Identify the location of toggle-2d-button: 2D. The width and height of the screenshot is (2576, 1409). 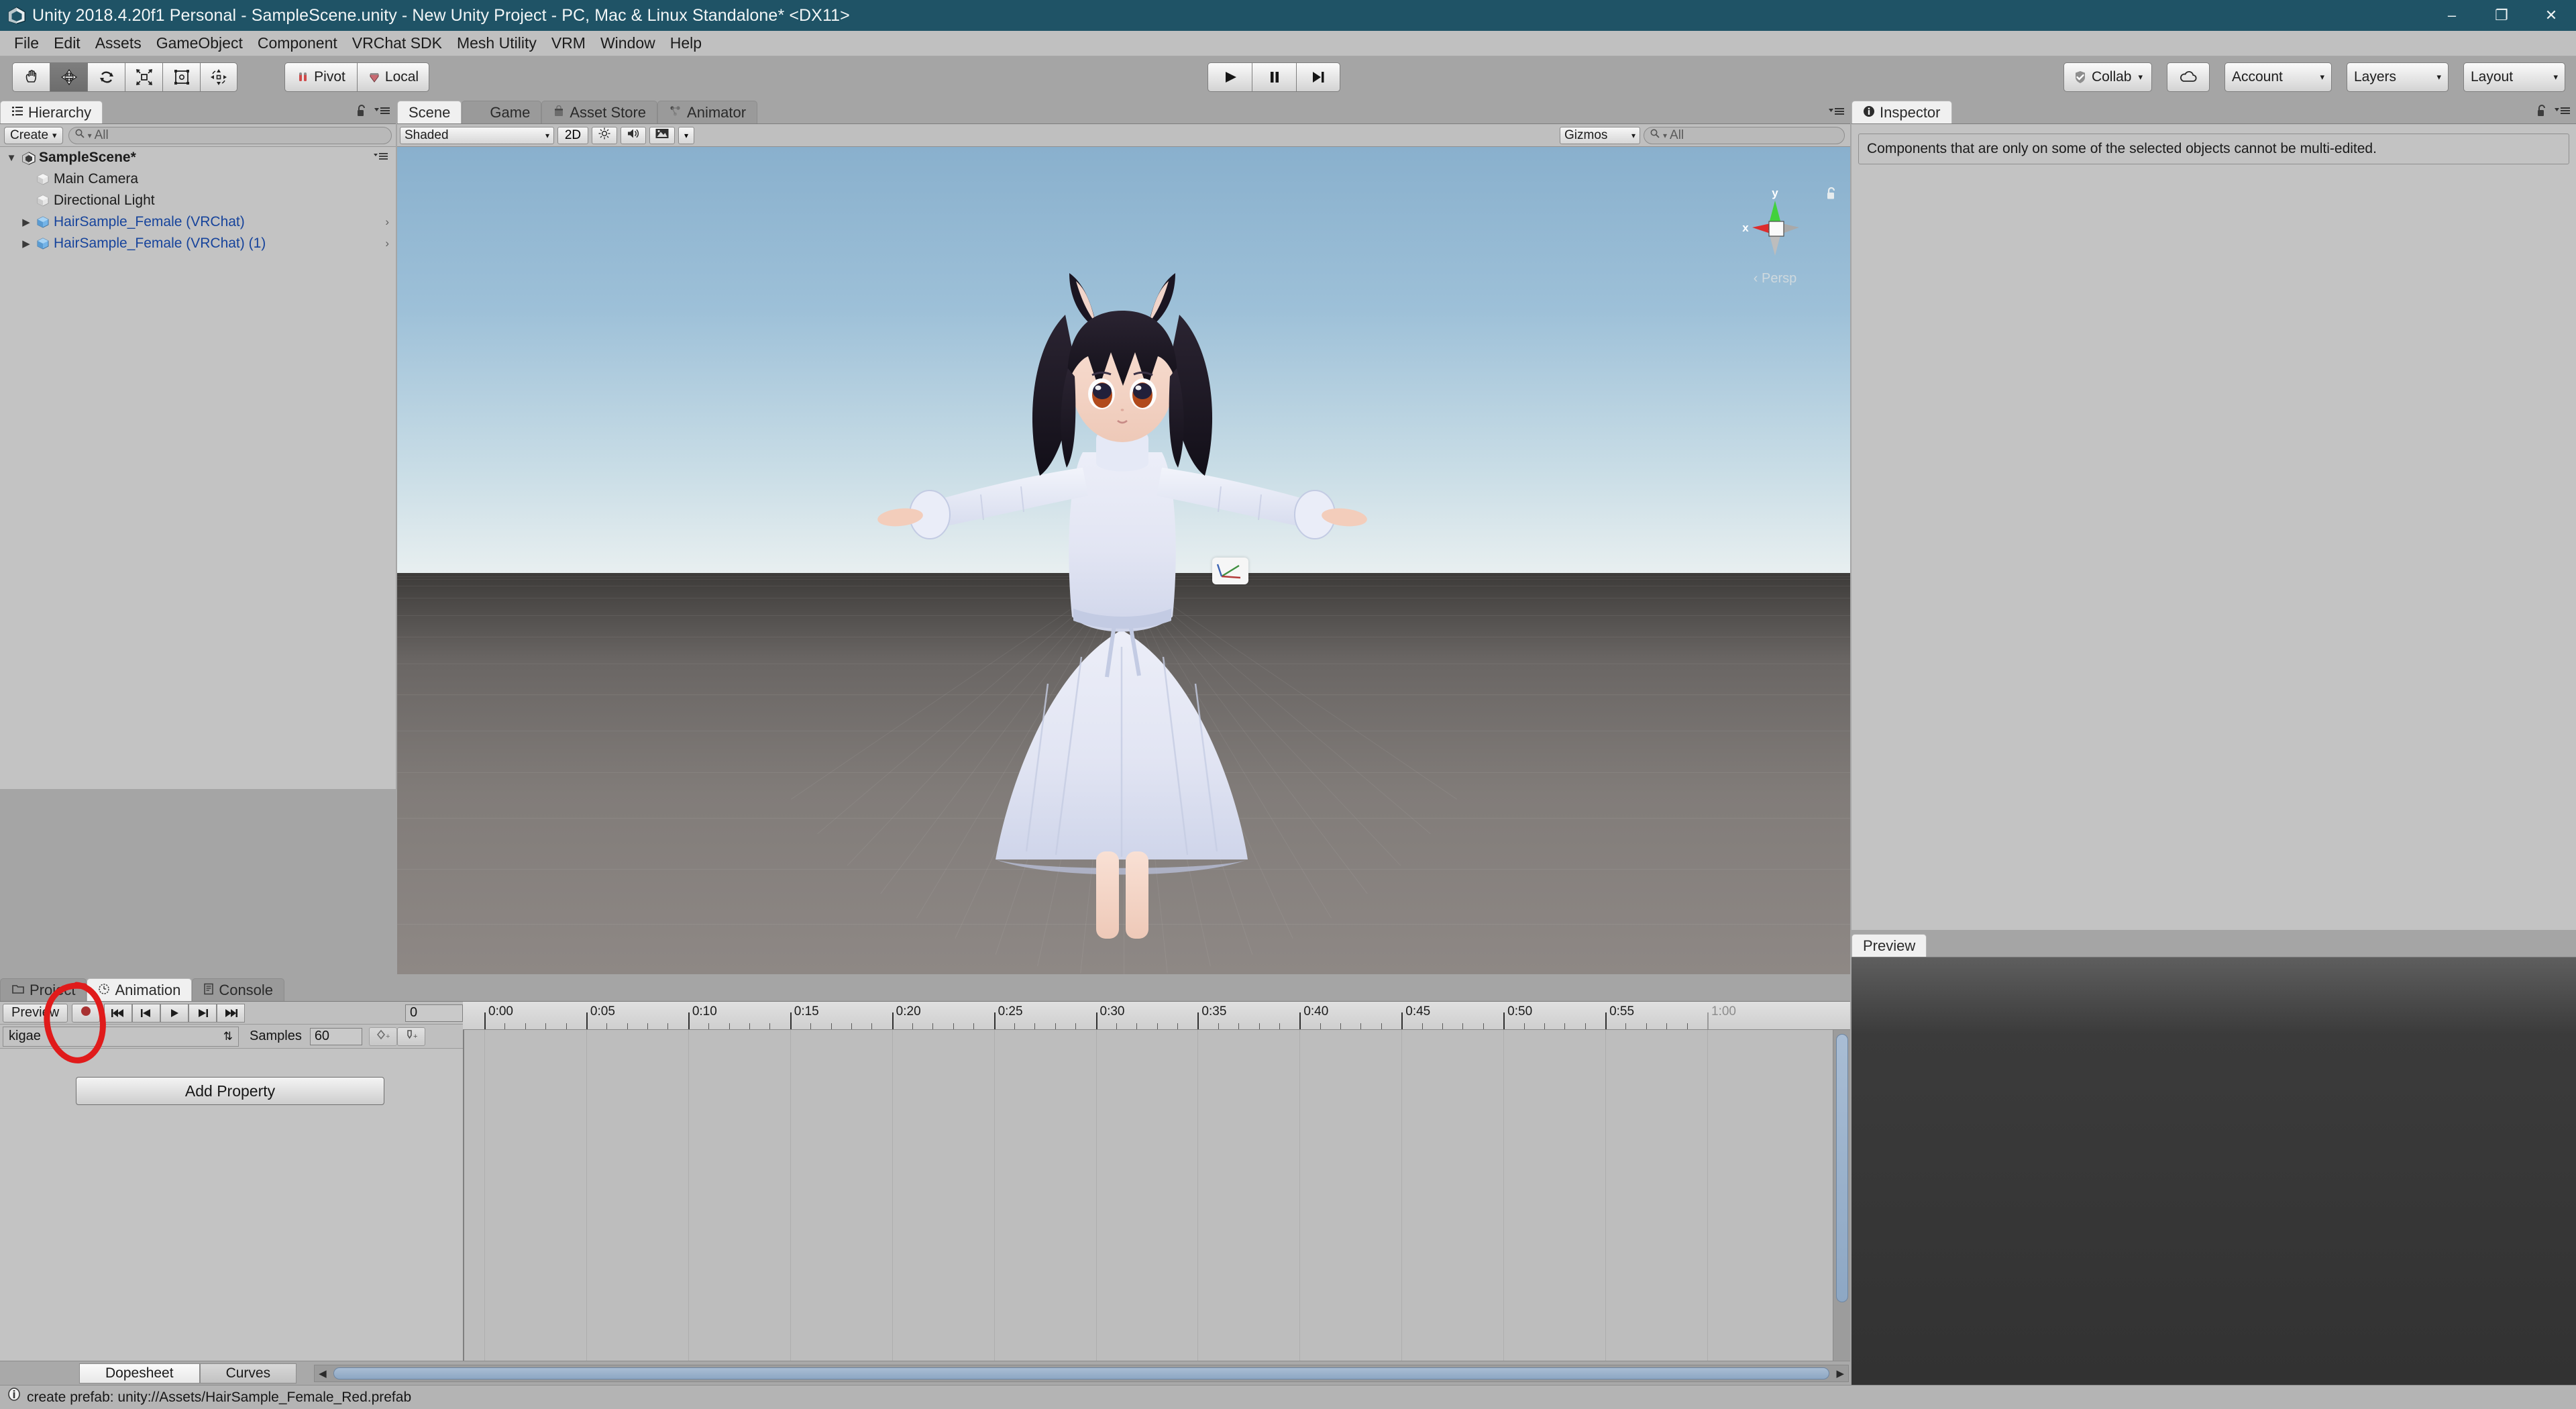
(572, 135).